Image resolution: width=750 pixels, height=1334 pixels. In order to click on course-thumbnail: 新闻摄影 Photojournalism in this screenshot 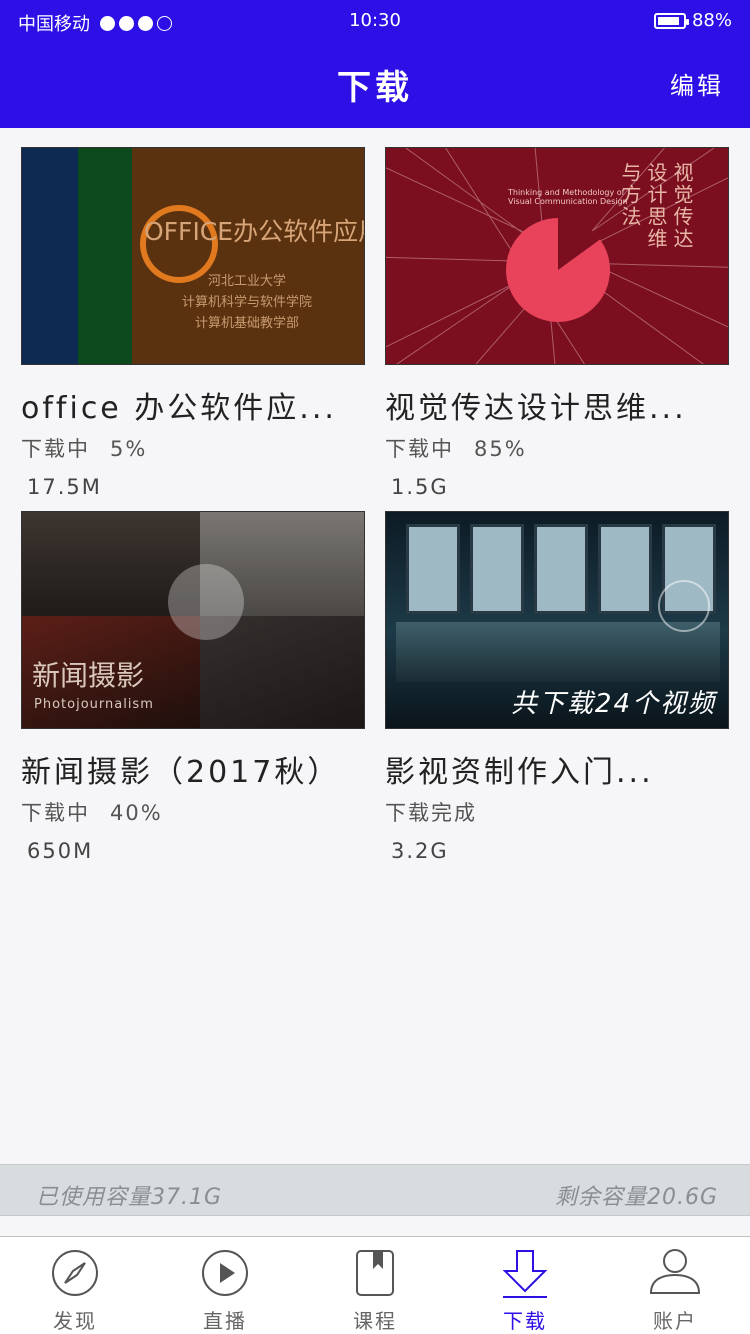, I will do `click(193, 620)`.